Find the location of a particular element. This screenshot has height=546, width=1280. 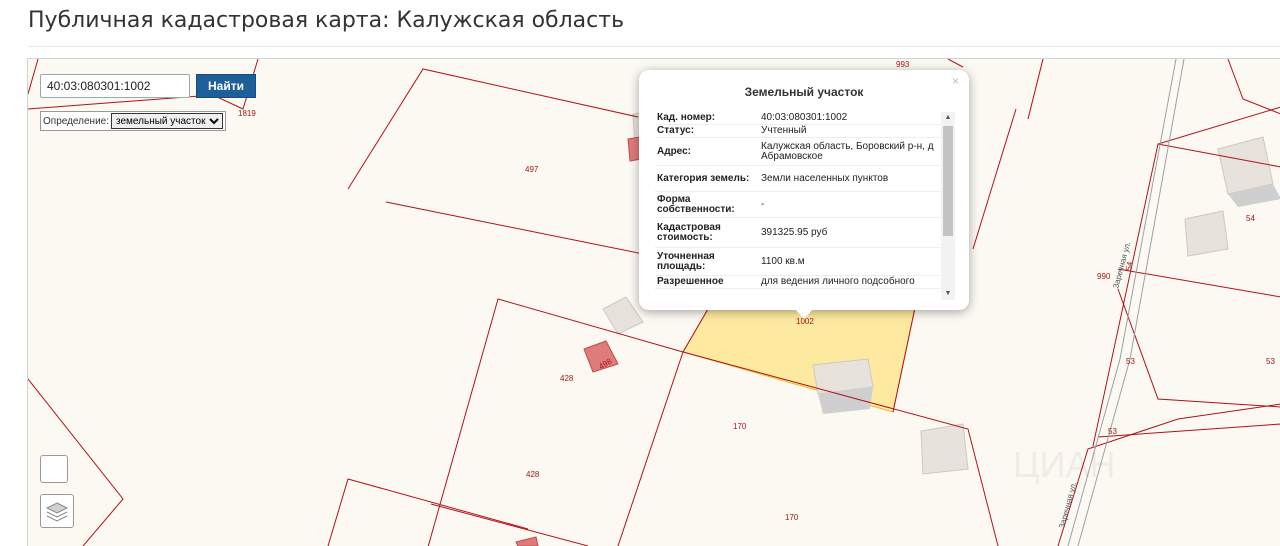

parcel-label-53-left: 53 is located at coordinates (1130, 361).